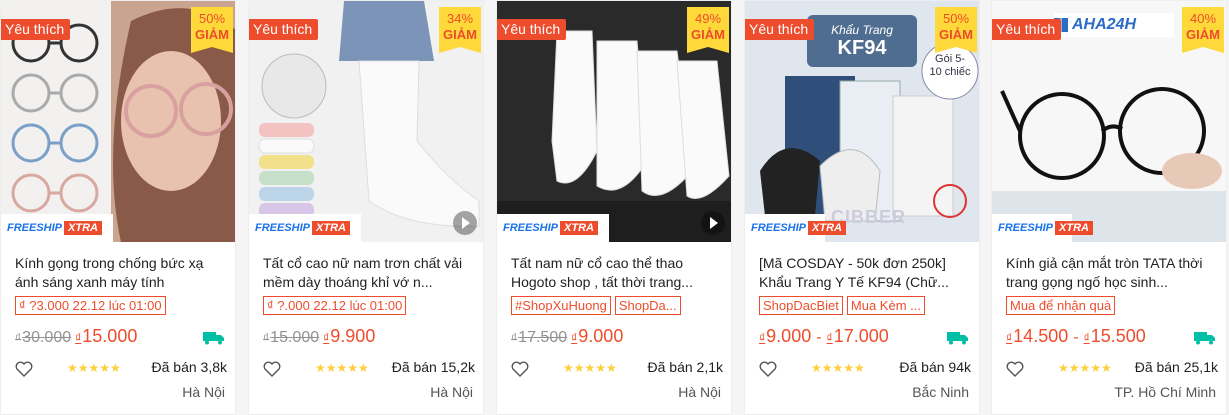 This screenshot has width=1229, height=415. Describe the element at coordinates (940, 392) in the screenshot. I see `shop-location: Bắc Ninh` at that location.